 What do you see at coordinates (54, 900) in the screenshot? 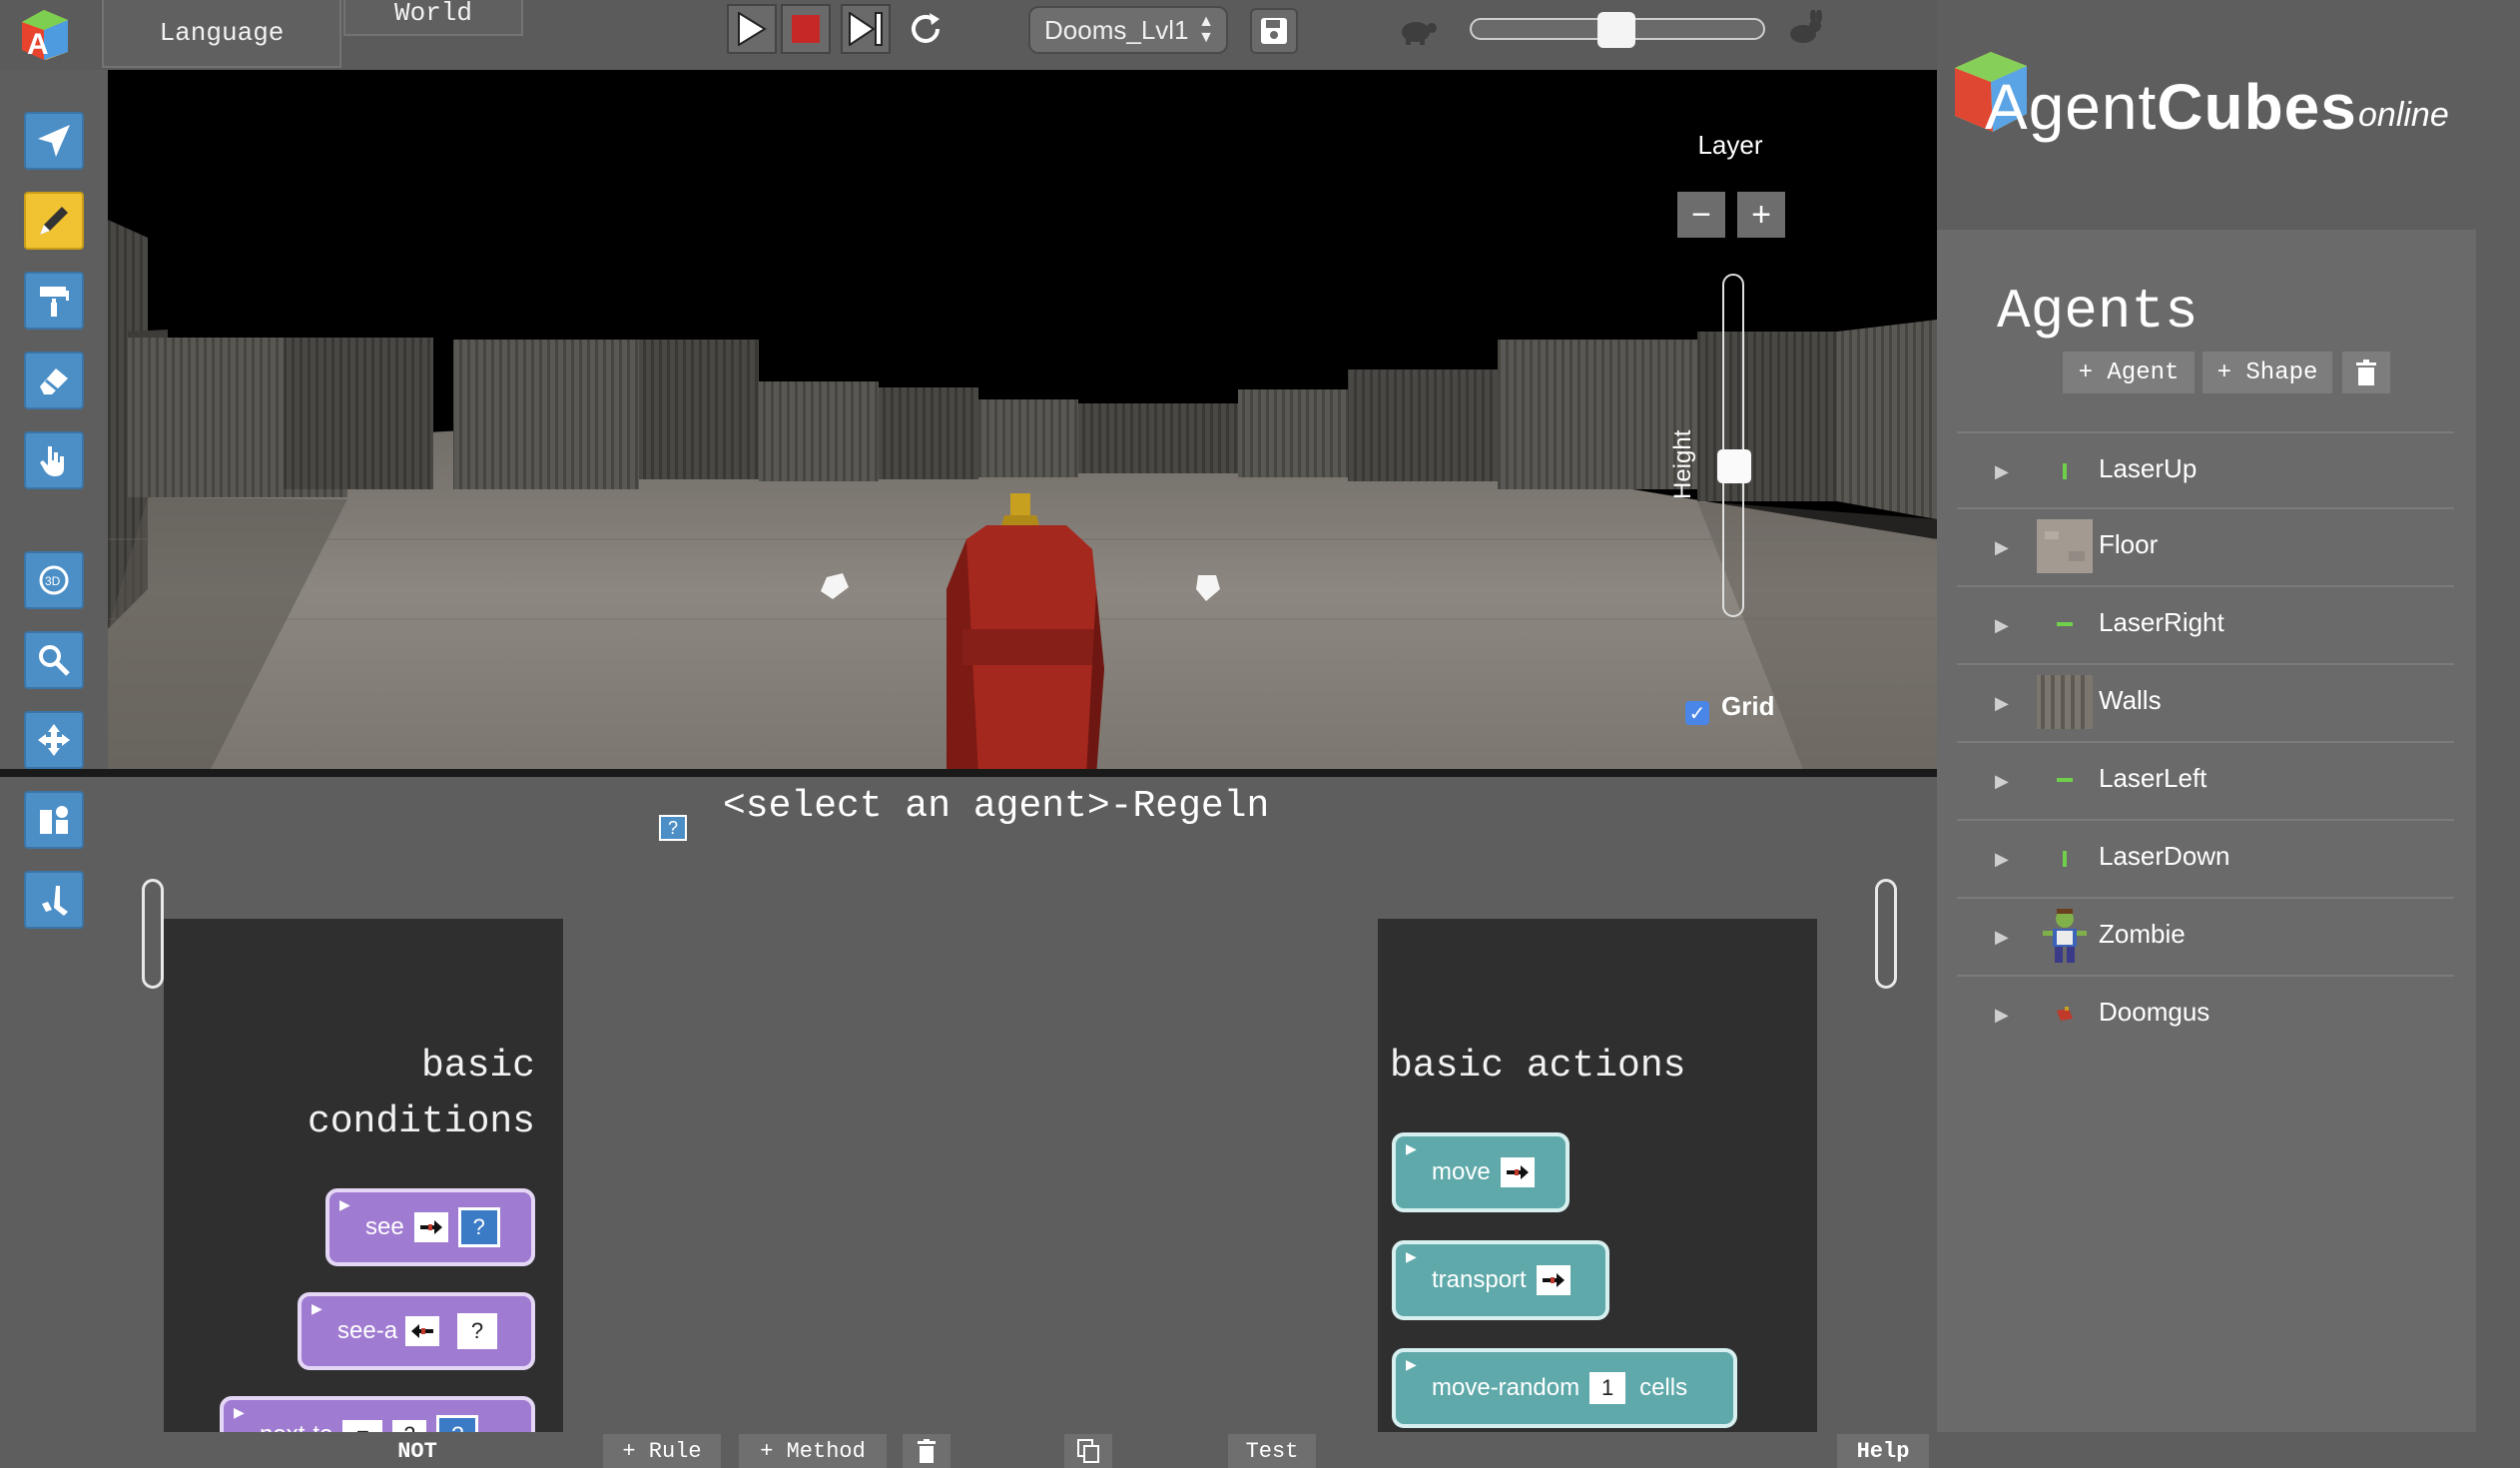
I see `first-person-tool` at bounding box center [54, 900].